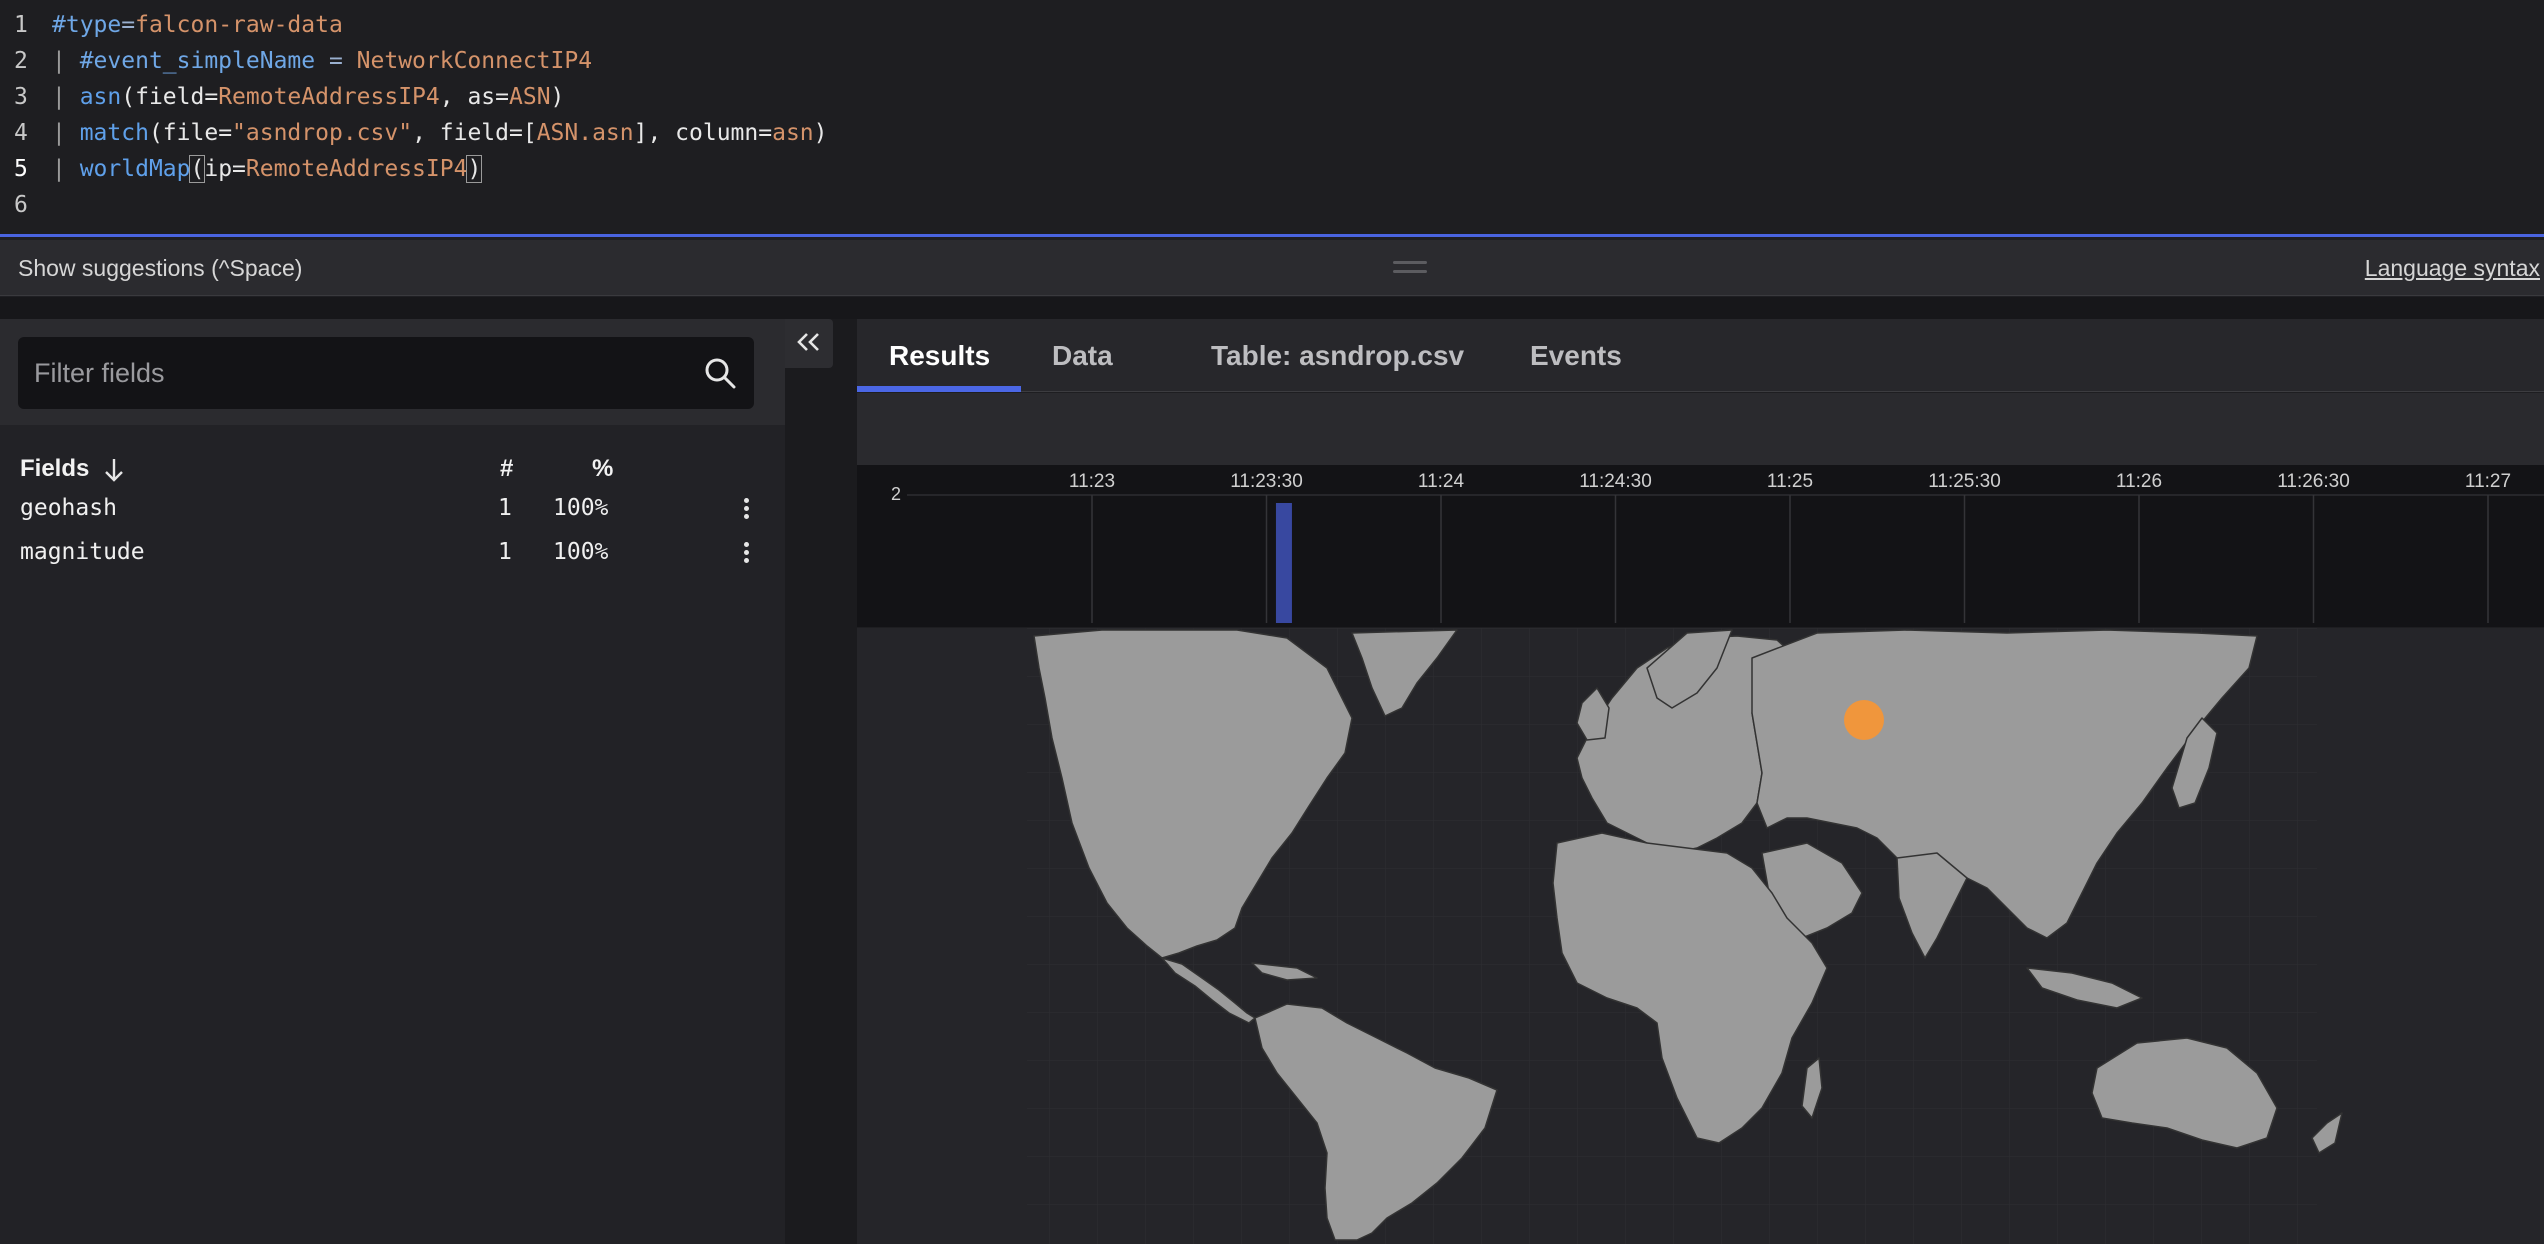  I want to click on filter-box, so click(386, 373).